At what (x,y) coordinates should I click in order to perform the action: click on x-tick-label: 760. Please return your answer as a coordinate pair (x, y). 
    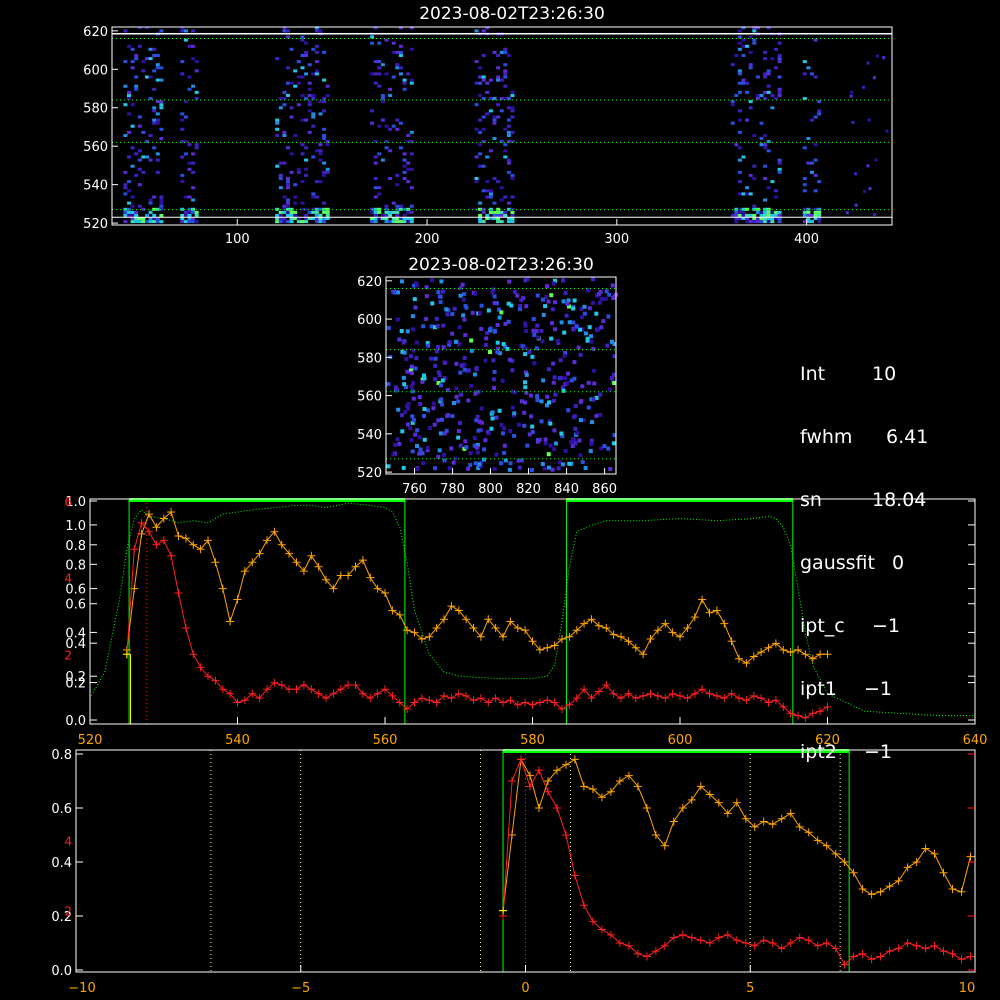
    Looking at the image, I should click on (414, 489).